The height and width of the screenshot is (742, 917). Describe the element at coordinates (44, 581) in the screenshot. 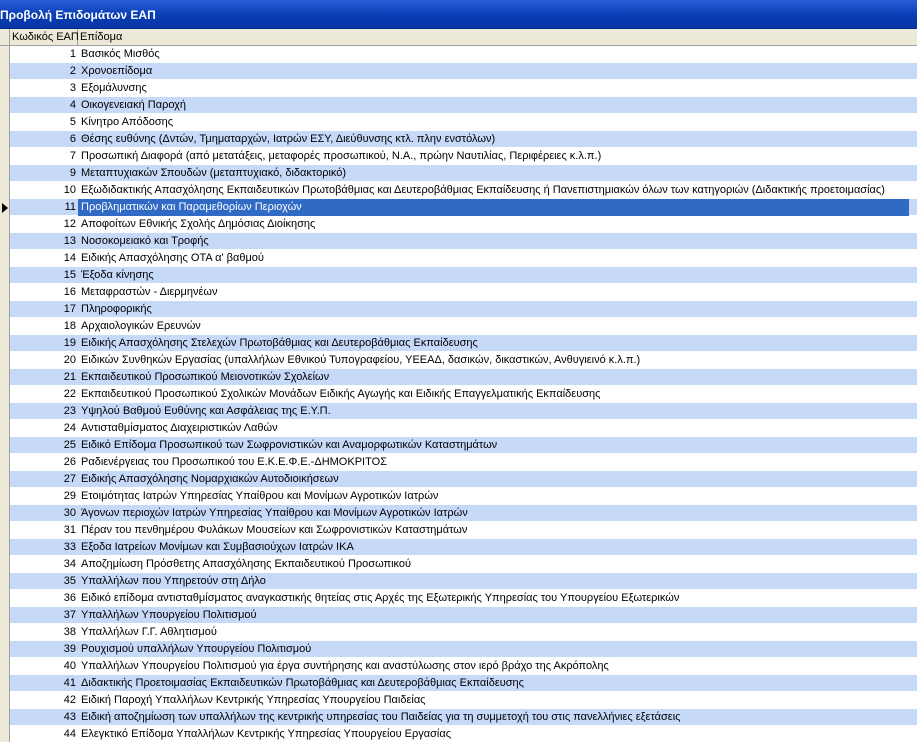

I see `cell-code: 35` at that location.